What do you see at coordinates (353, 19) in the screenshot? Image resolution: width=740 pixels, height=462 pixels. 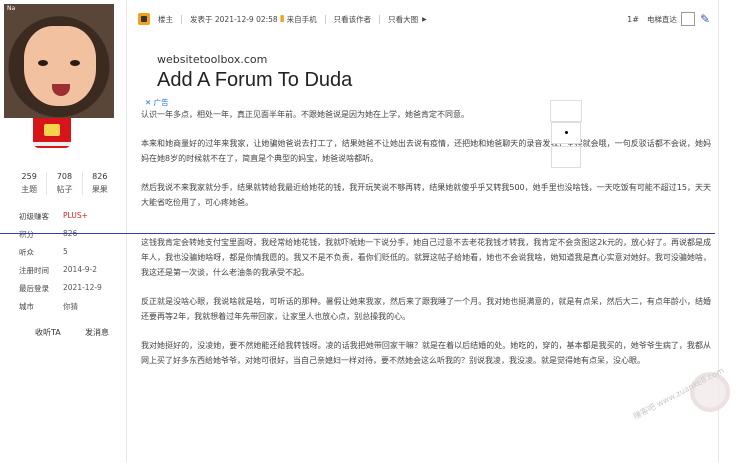 I see `only-author-link: 只看该作者` at bounding box center [353, 19].